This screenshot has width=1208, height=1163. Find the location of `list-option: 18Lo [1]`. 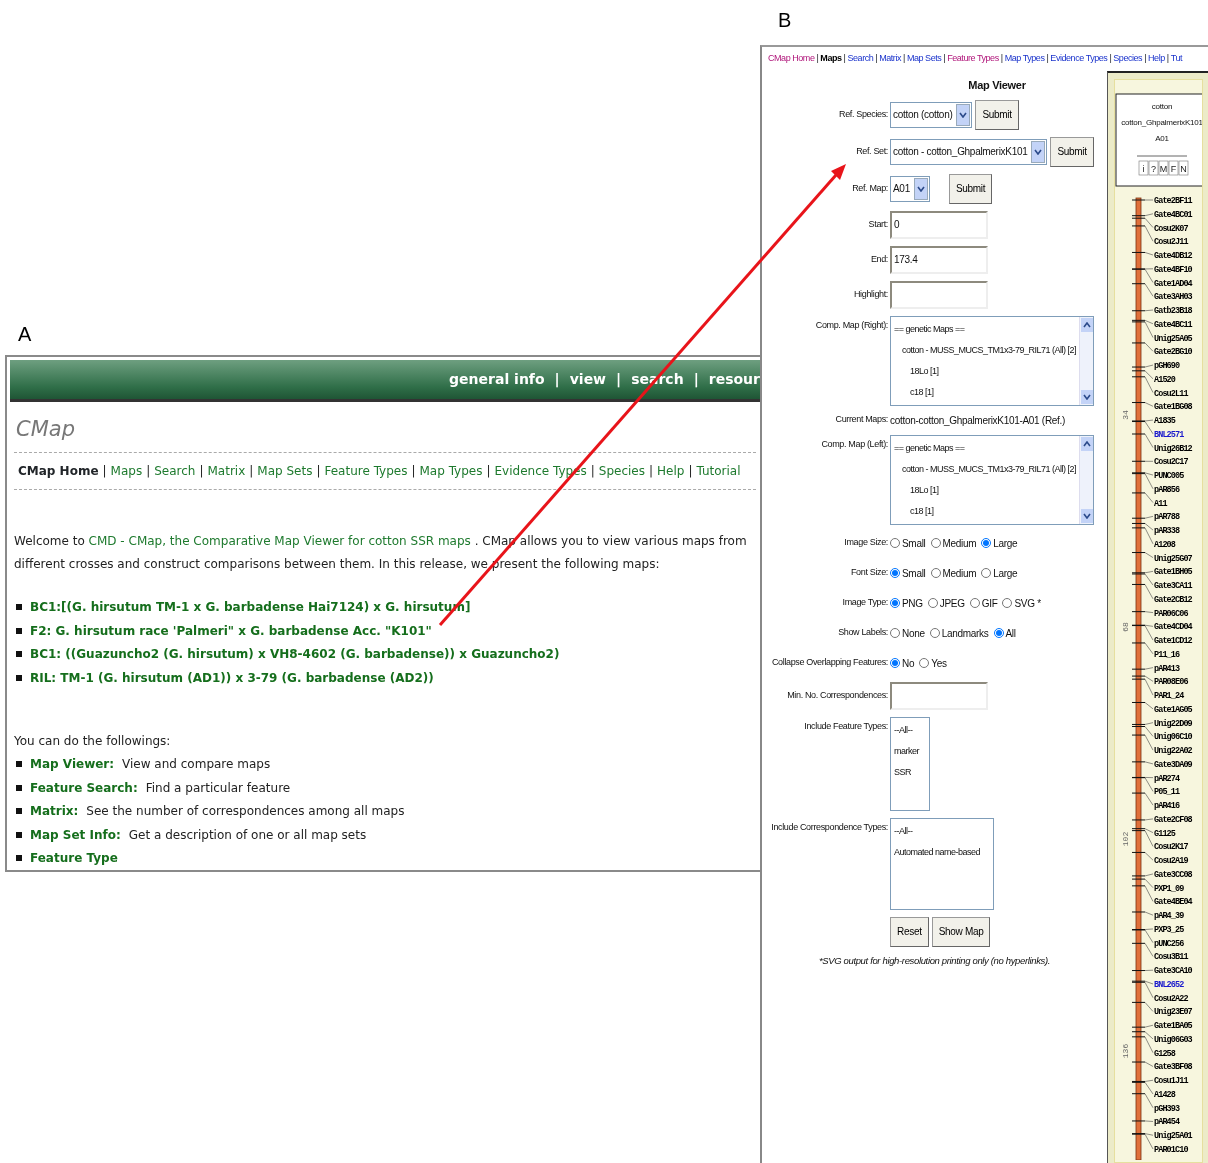

list-option: 18Lo [1] is located at coordinates (985, 490).